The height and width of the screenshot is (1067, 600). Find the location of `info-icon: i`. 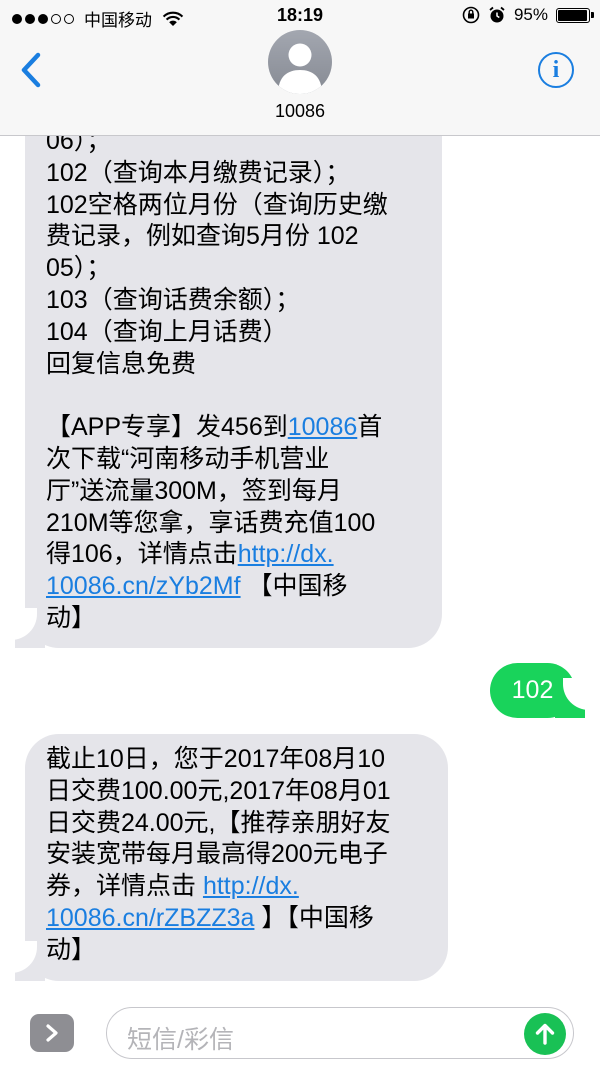

info-icon: i is located at coordinates (556, 70).